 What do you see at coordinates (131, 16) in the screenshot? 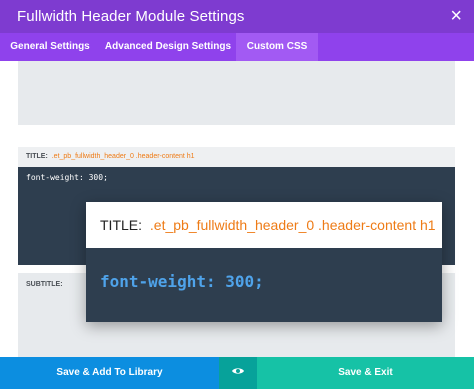
I see `modal-title: Fullwidth Header Module Settings` at bounding box center [131, 16].